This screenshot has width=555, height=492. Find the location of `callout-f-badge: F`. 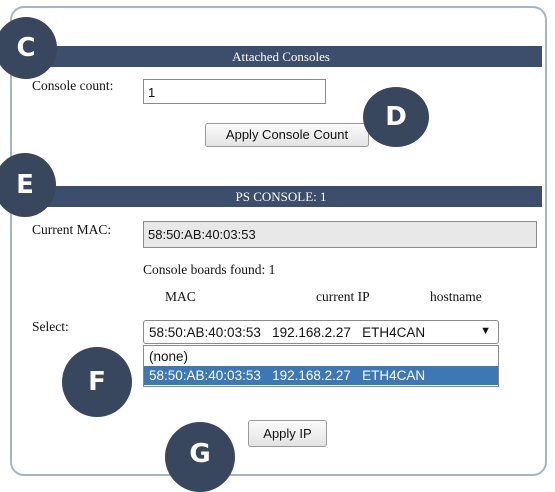

callout-f-badge: F is located at coordinates (97, 382).